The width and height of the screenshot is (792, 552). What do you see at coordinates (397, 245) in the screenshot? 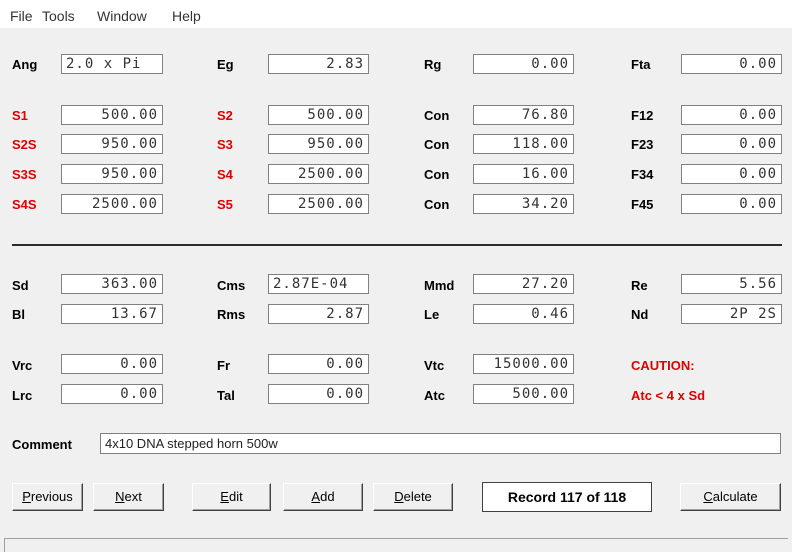
I see `section-divider` at bounding box center [397, 245].